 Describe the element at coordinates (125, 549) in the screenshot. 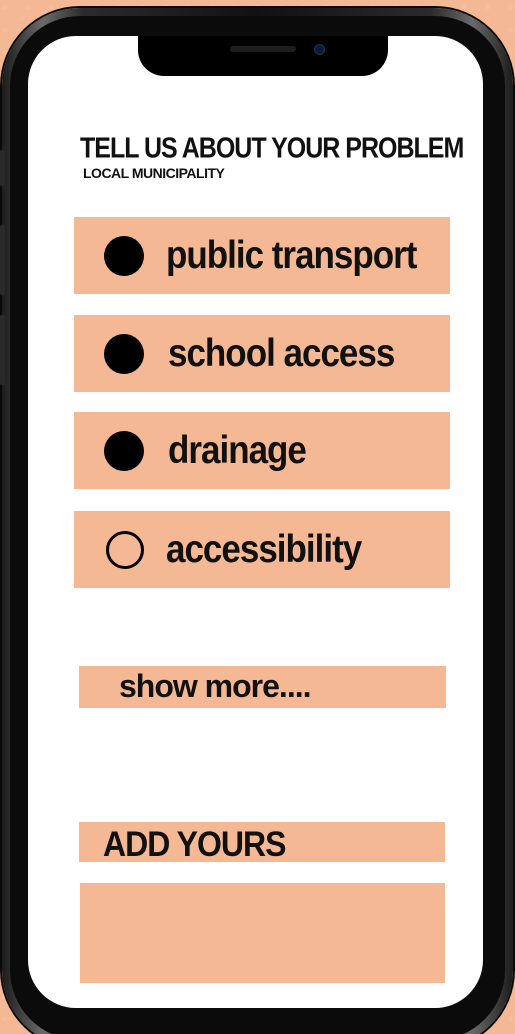

I see `radio-unselected-icon` at that location.